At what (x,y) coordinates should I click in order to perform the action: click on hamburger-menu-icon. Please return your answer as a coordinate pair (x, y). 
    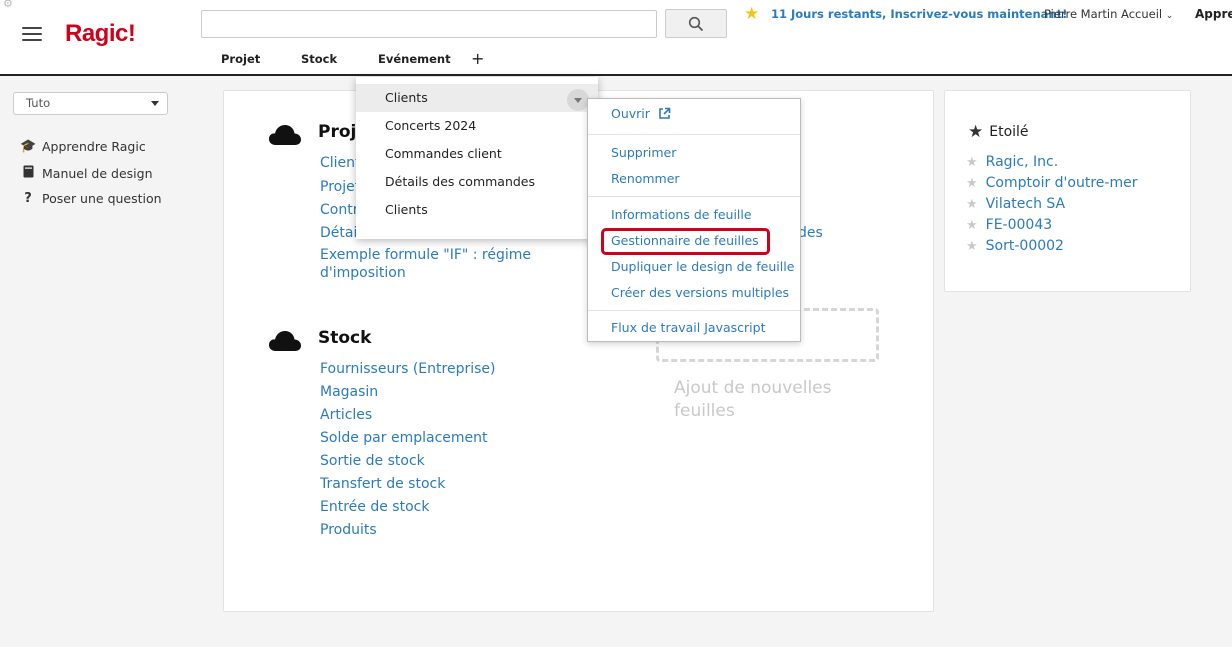
    Looking at the image, I should click on (32, 34).